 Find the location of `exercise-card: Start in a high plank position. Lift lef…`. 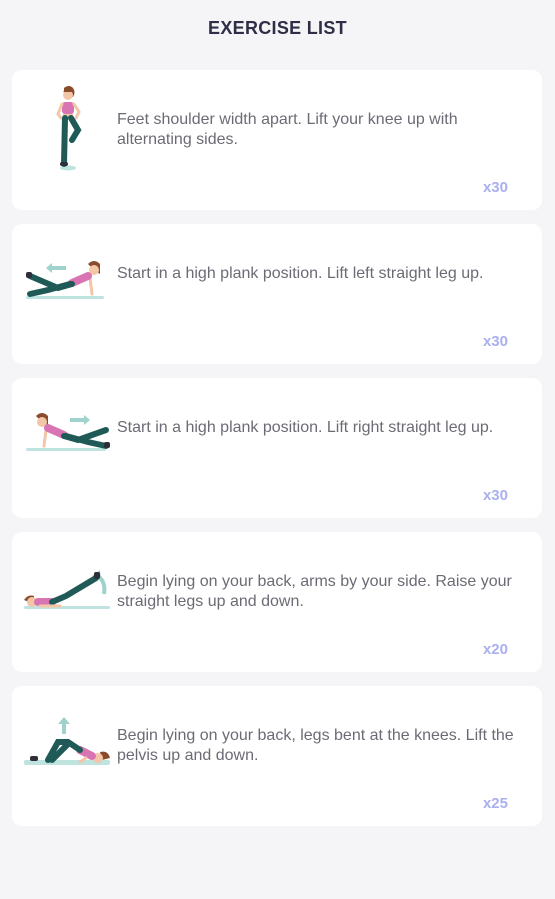

exercise-card: Start in a high plank position. Lift lef… is located at coordinates (277, 294).